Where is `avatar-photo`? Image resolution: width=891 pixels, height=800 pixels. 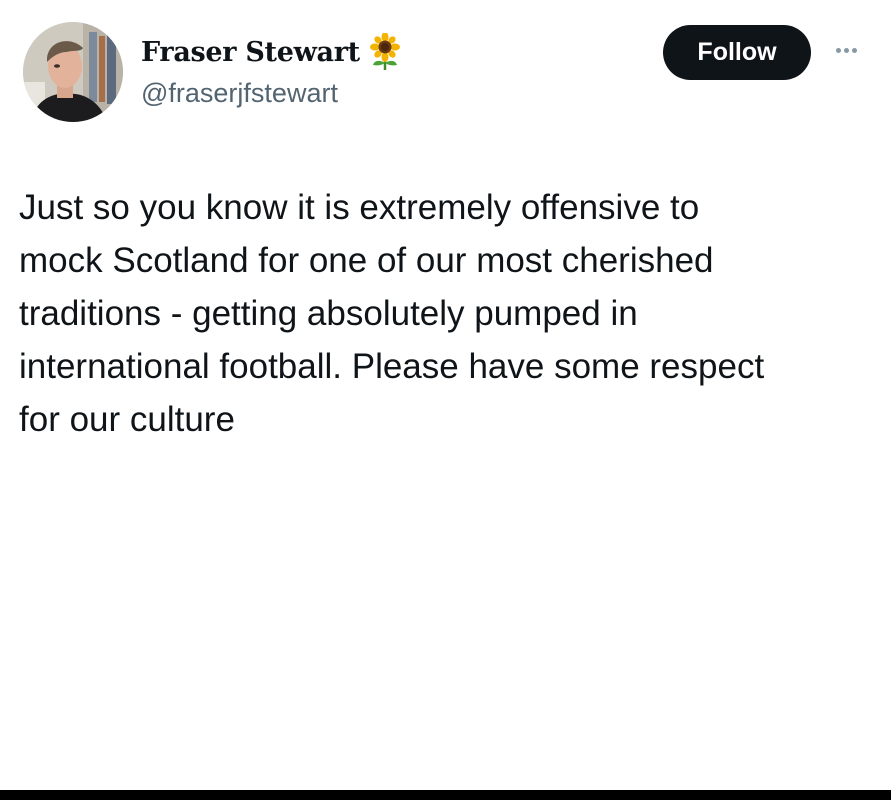
avatar-photo is located at coordinates (73, 72).